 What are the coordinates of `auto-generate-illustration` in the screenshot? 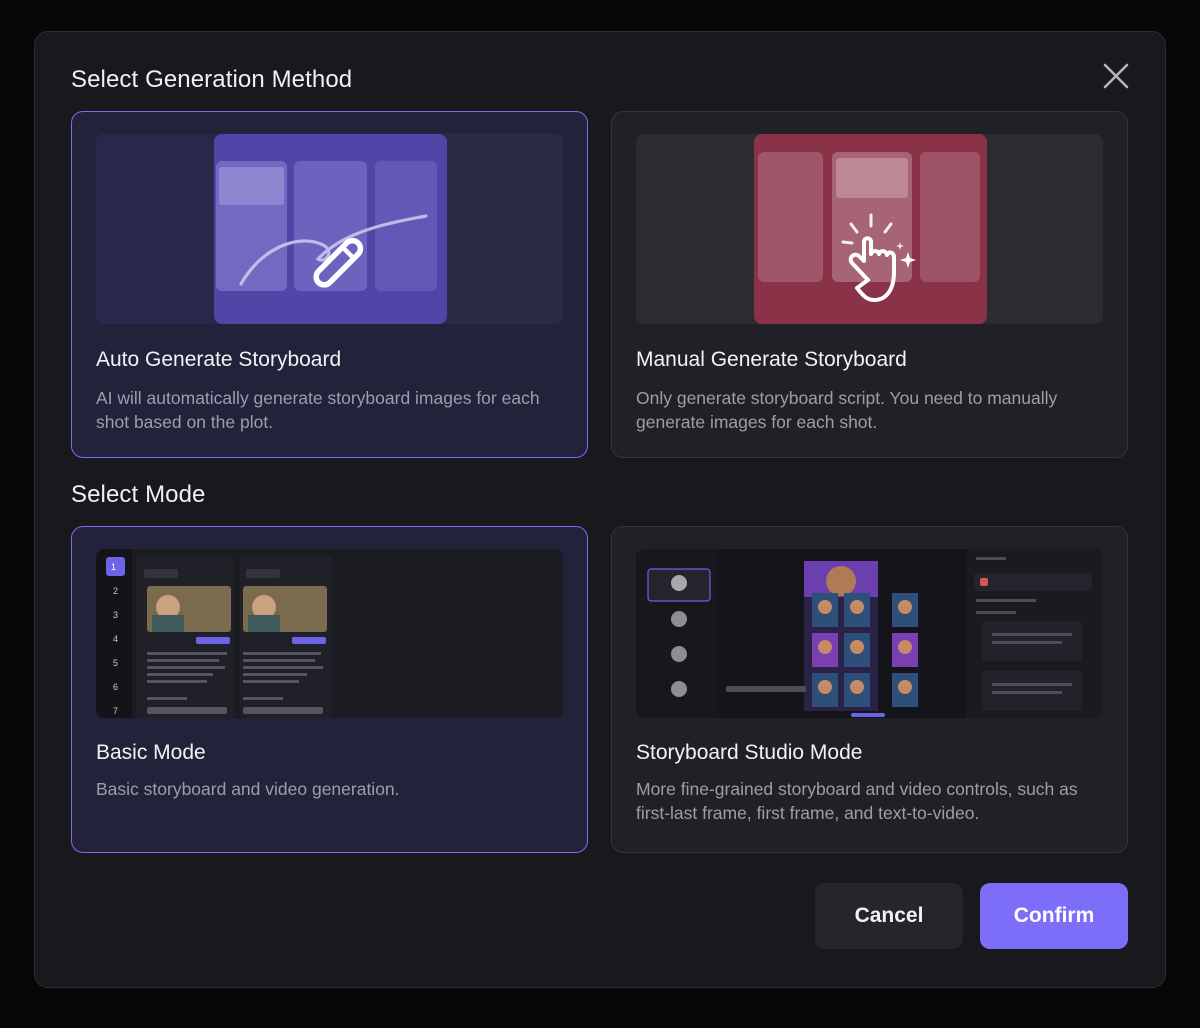 It's located at (329, 229).